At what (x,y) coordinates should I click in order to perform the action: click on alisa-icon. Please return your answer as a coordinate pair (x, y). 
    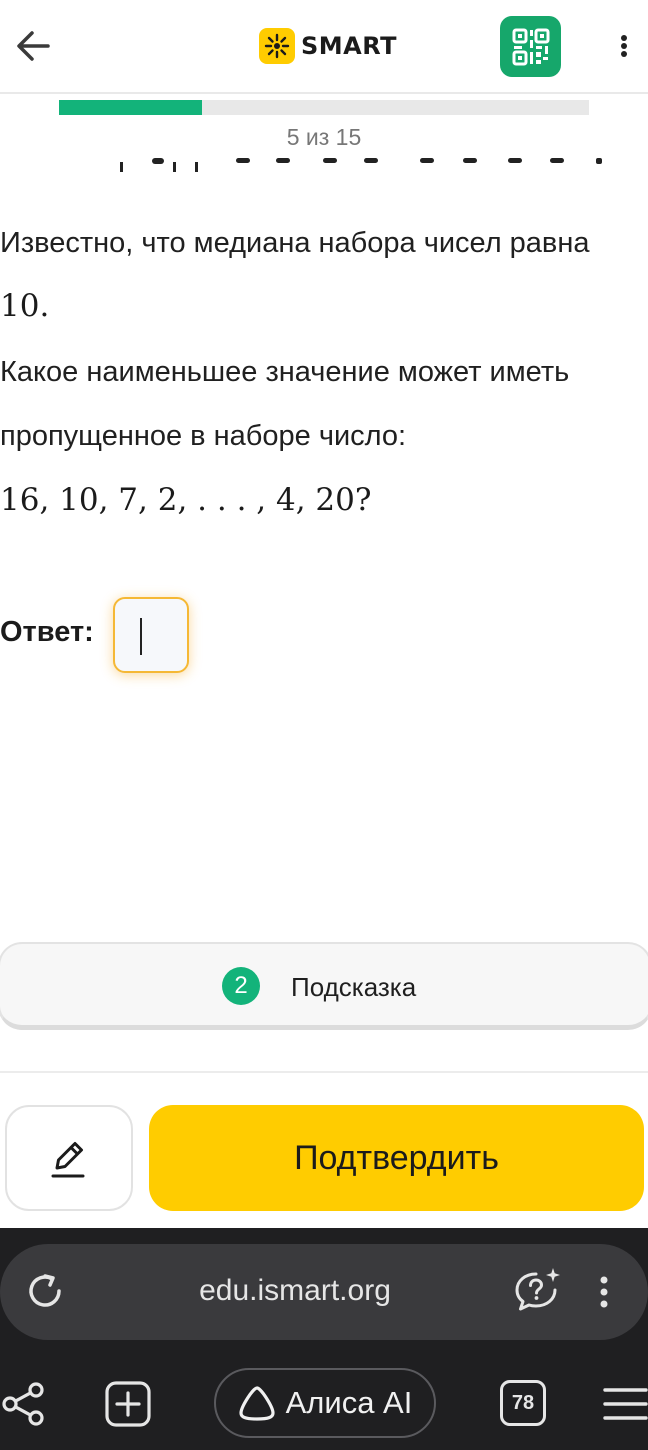
    Looking at the image, I should click on (257, 1403).